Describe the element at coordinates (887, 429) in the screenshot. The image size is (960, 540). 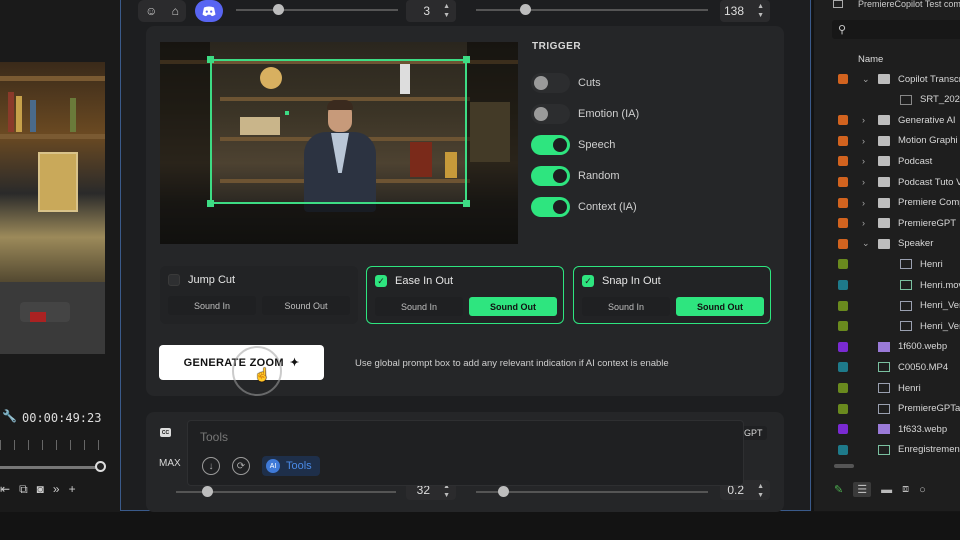
I see `project-item: 1f633.webp` at that location.